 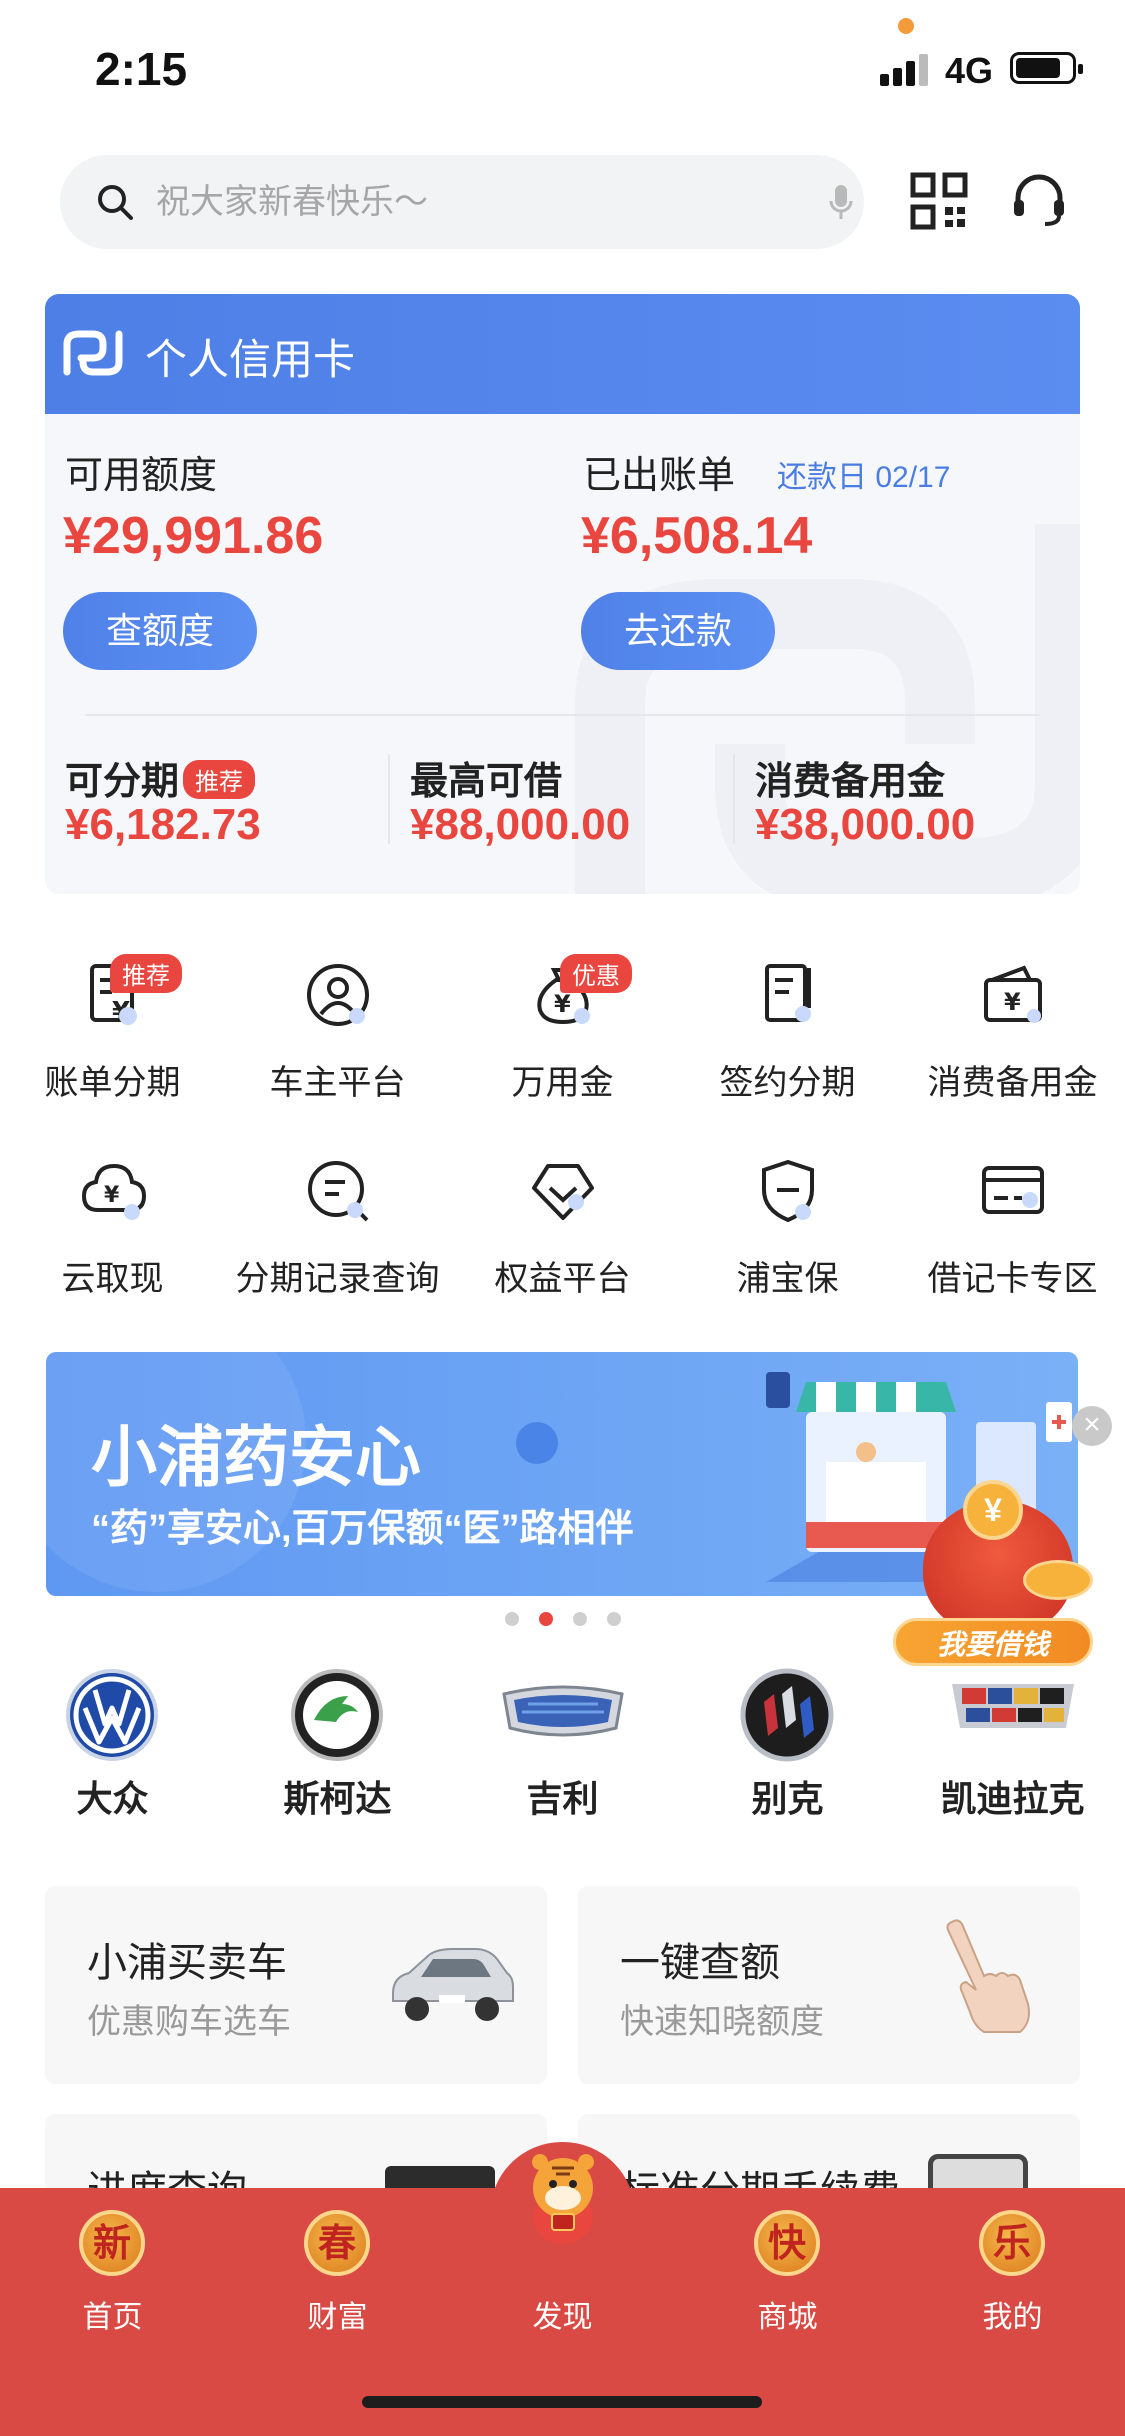 What do you see at coordinates (1039, 201) in the screenshot?
I see `customer-service-icon` at bounding box center [1039, 201].